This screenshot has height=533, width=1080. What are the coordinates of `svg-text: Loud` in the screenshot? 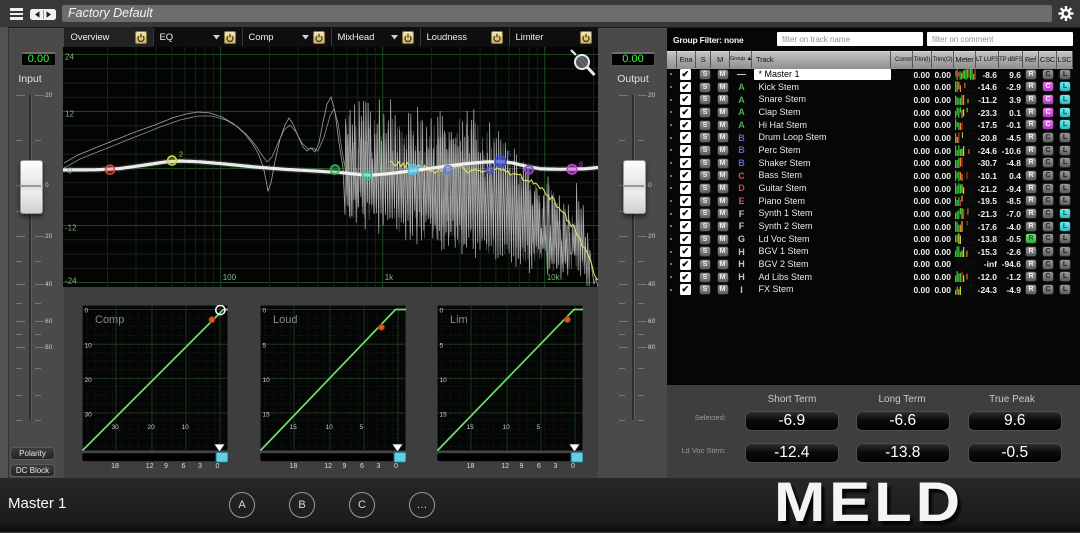 It's located at (285, 320).